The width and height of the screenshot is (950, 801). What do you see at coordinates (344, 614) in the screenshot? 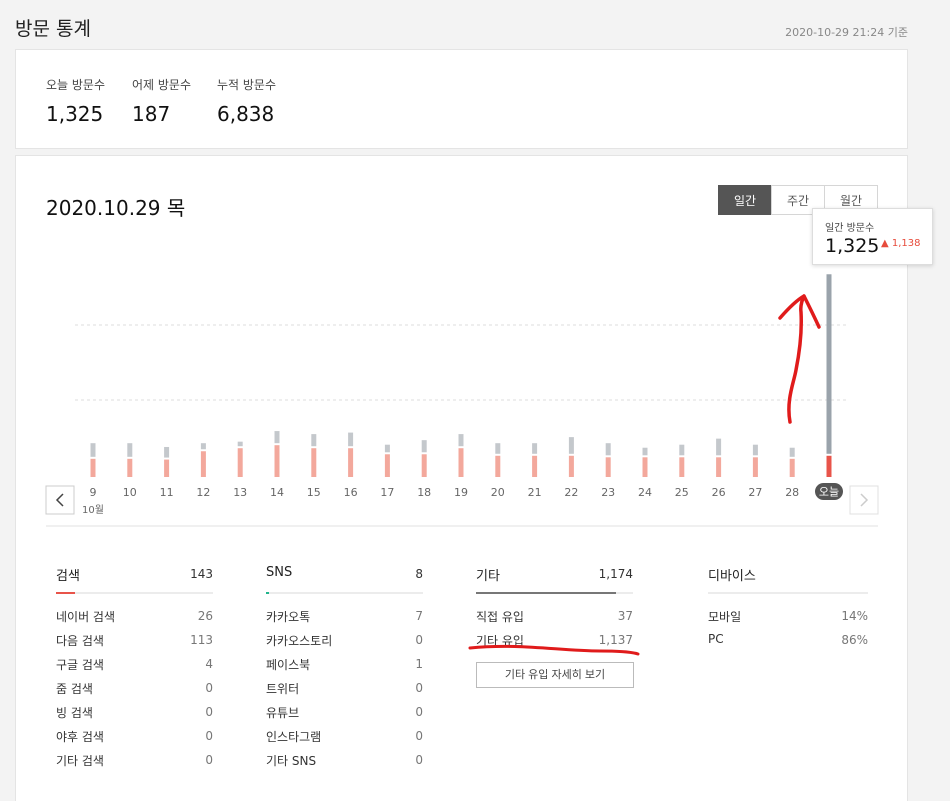
I see `stat-row: 카카오톡 7` at bounding box center [344, 614].